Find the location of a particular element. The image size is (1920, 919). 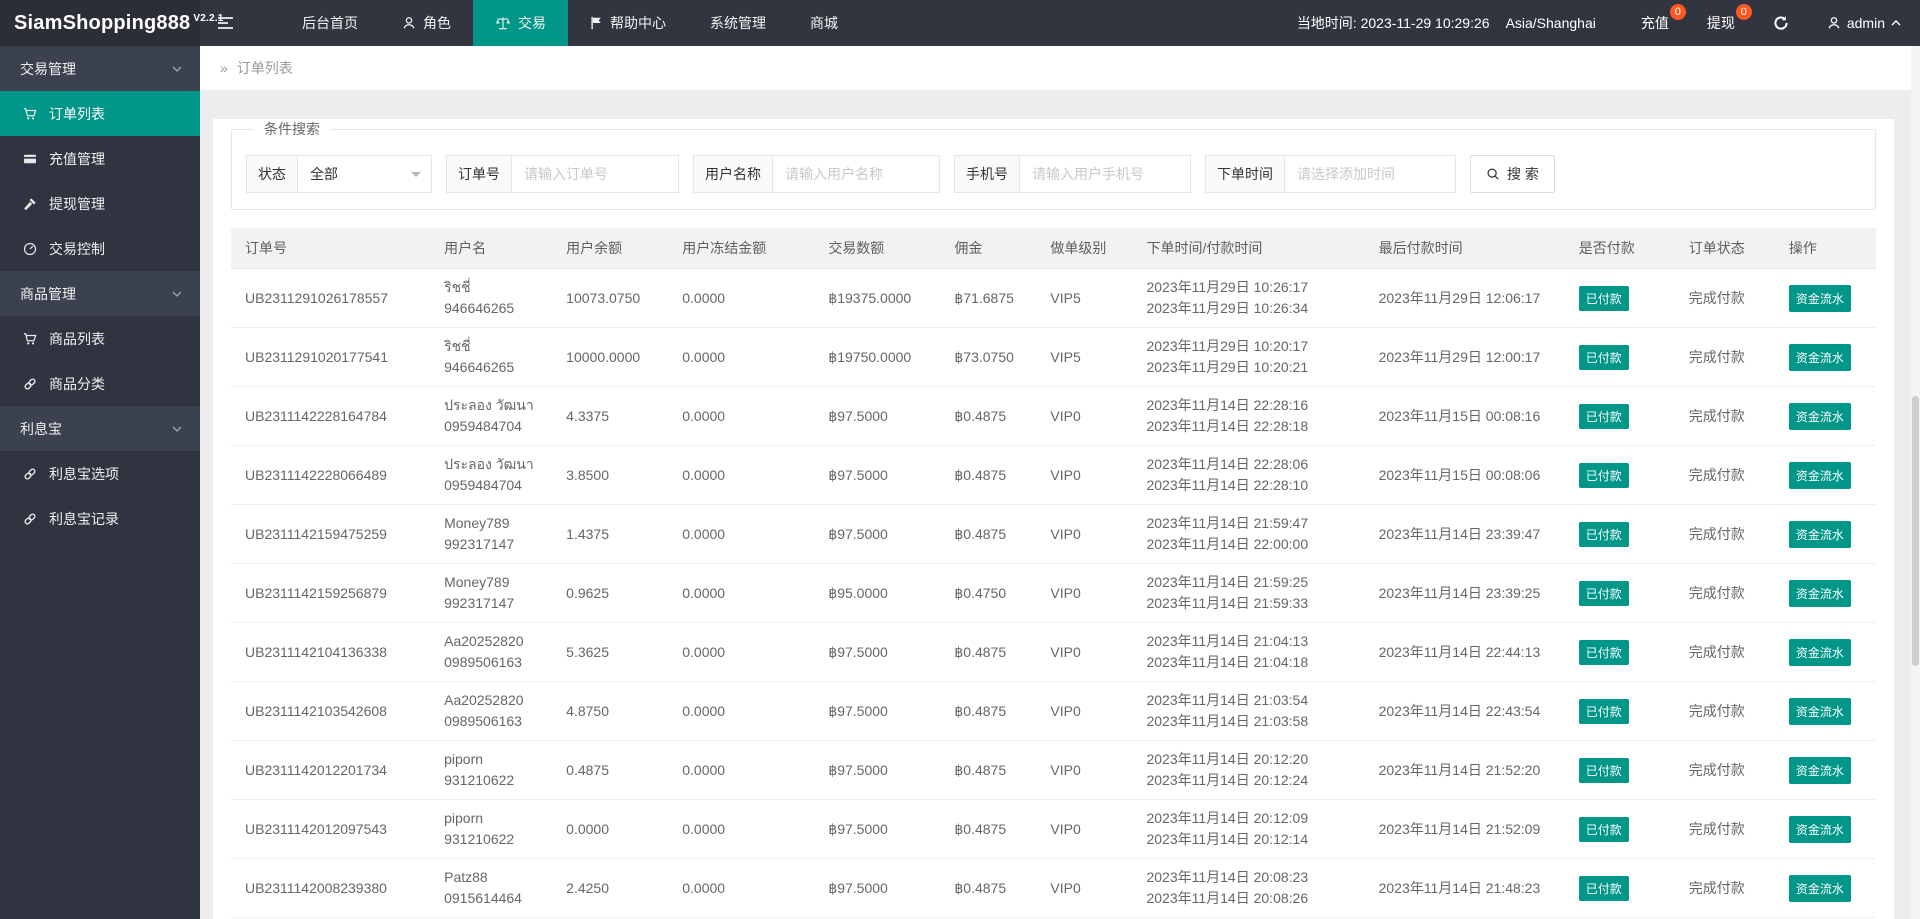

nav-trade: 交易 is located at coordinates (520, 23).